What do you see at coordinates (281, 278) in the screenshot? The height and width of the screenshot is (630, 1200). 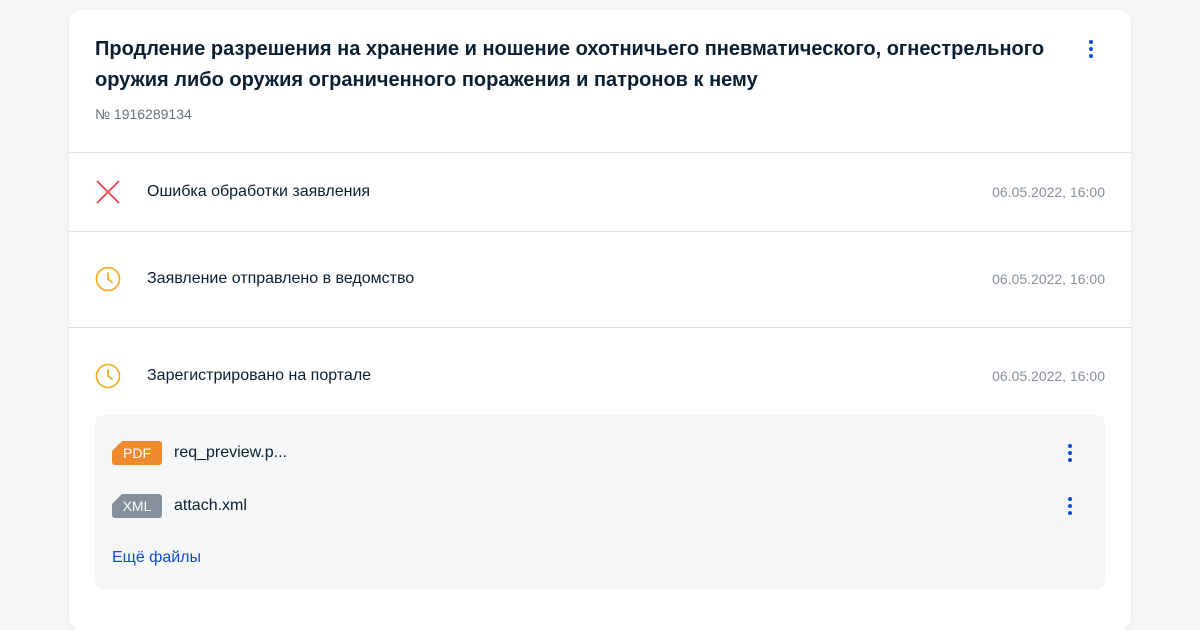 I see `status-text: Заявление отправлено в ведомство` at bounding box center [281, 278].